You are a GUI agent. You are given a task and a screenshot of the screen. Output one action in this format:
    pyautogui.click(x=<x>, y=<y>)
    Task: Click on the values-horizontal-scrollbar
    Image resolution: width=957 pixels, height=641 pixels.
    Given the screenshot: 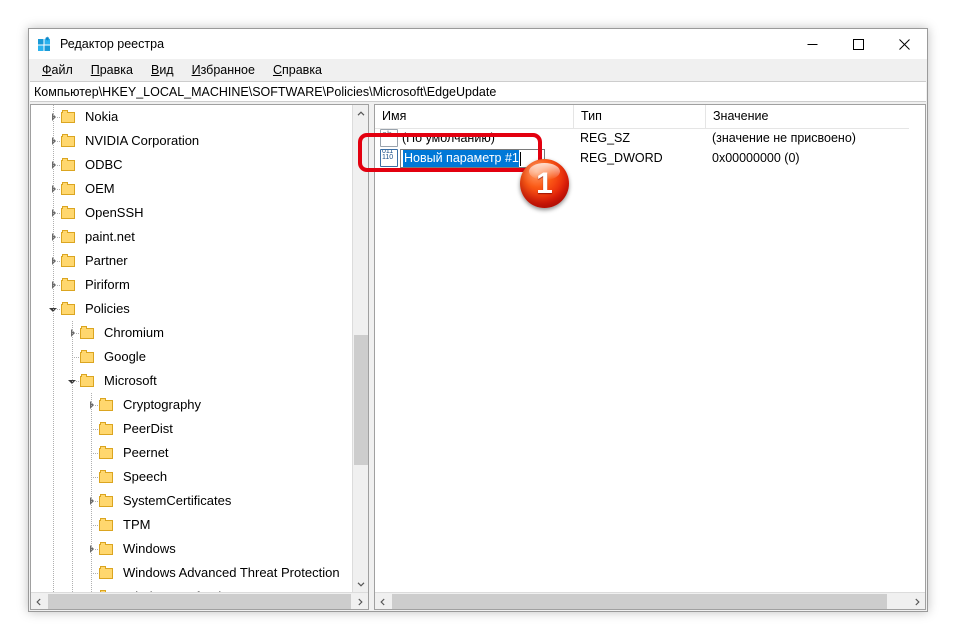 What is the action you would take?
    pyautogui.click(x=650, y=600)
    